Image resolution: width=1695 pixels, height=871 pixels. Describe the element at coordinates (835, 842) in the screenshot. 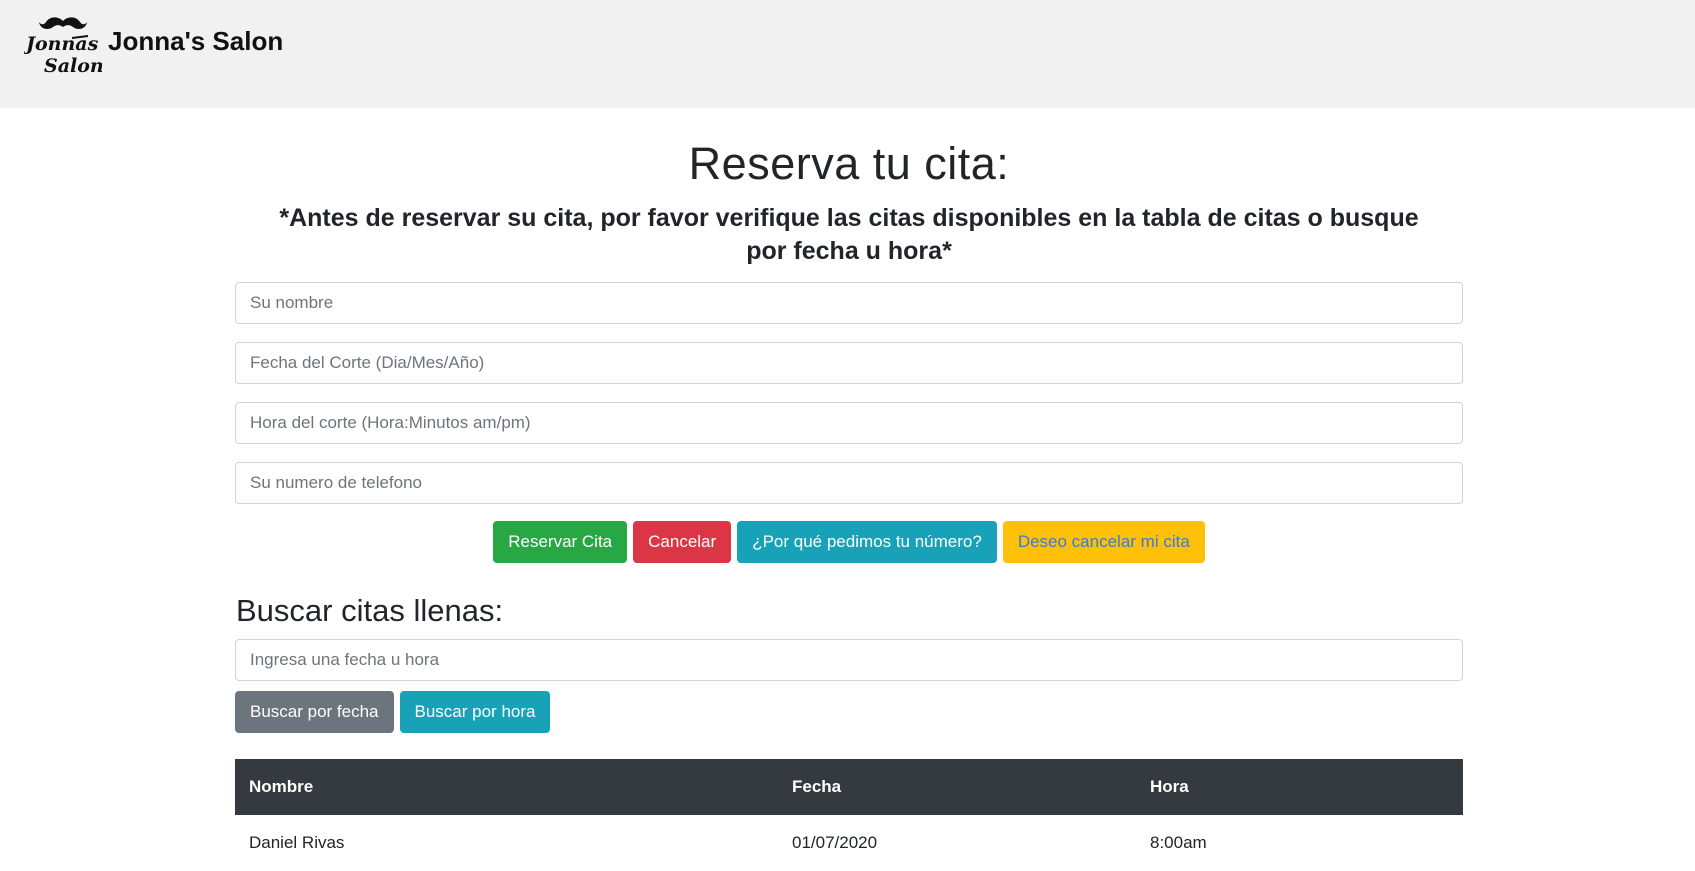

I see `cell-date: 01/07/2020` at that location.